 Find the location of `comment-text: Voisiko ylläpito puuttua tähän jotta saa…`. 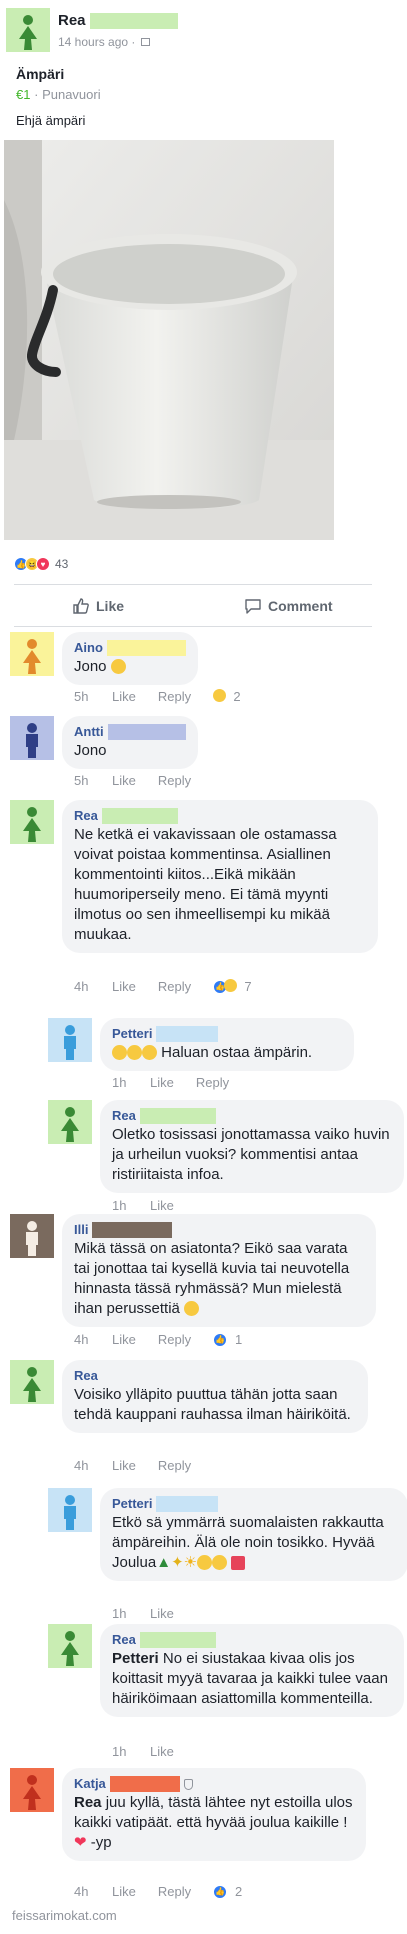

comment-text: Voisiko ylläpito puuttua tähän jotta saa… is located at coordinates (212, 1404).